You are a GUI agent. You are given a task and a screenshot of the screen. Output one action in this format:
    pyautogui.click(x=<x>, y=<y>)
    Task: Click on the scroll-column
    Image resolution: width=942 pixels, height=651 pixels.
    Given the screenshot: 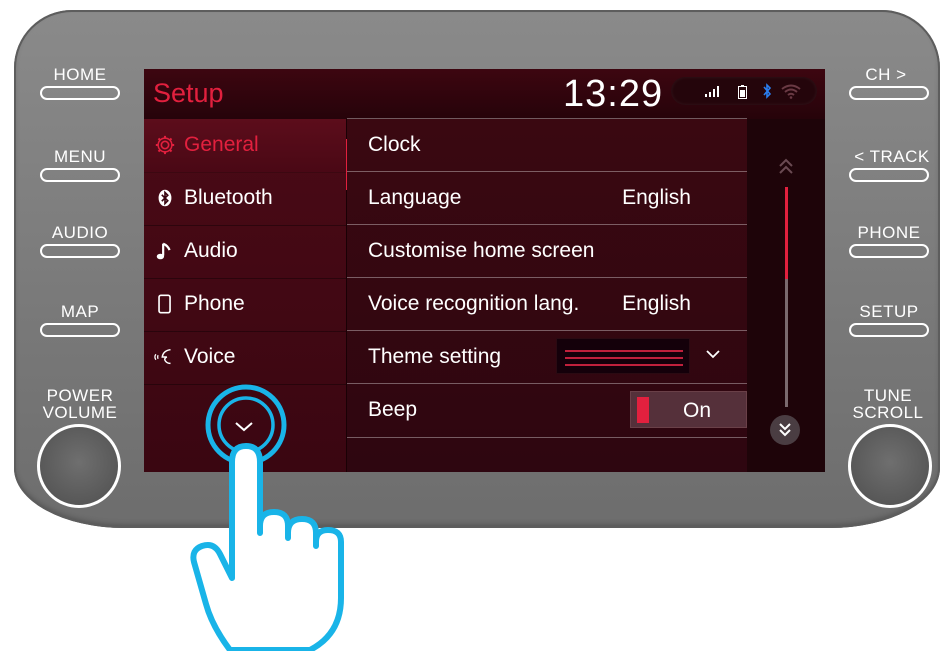 What is the action you would take?
    pyautogui.click(x=786, y=295)
    